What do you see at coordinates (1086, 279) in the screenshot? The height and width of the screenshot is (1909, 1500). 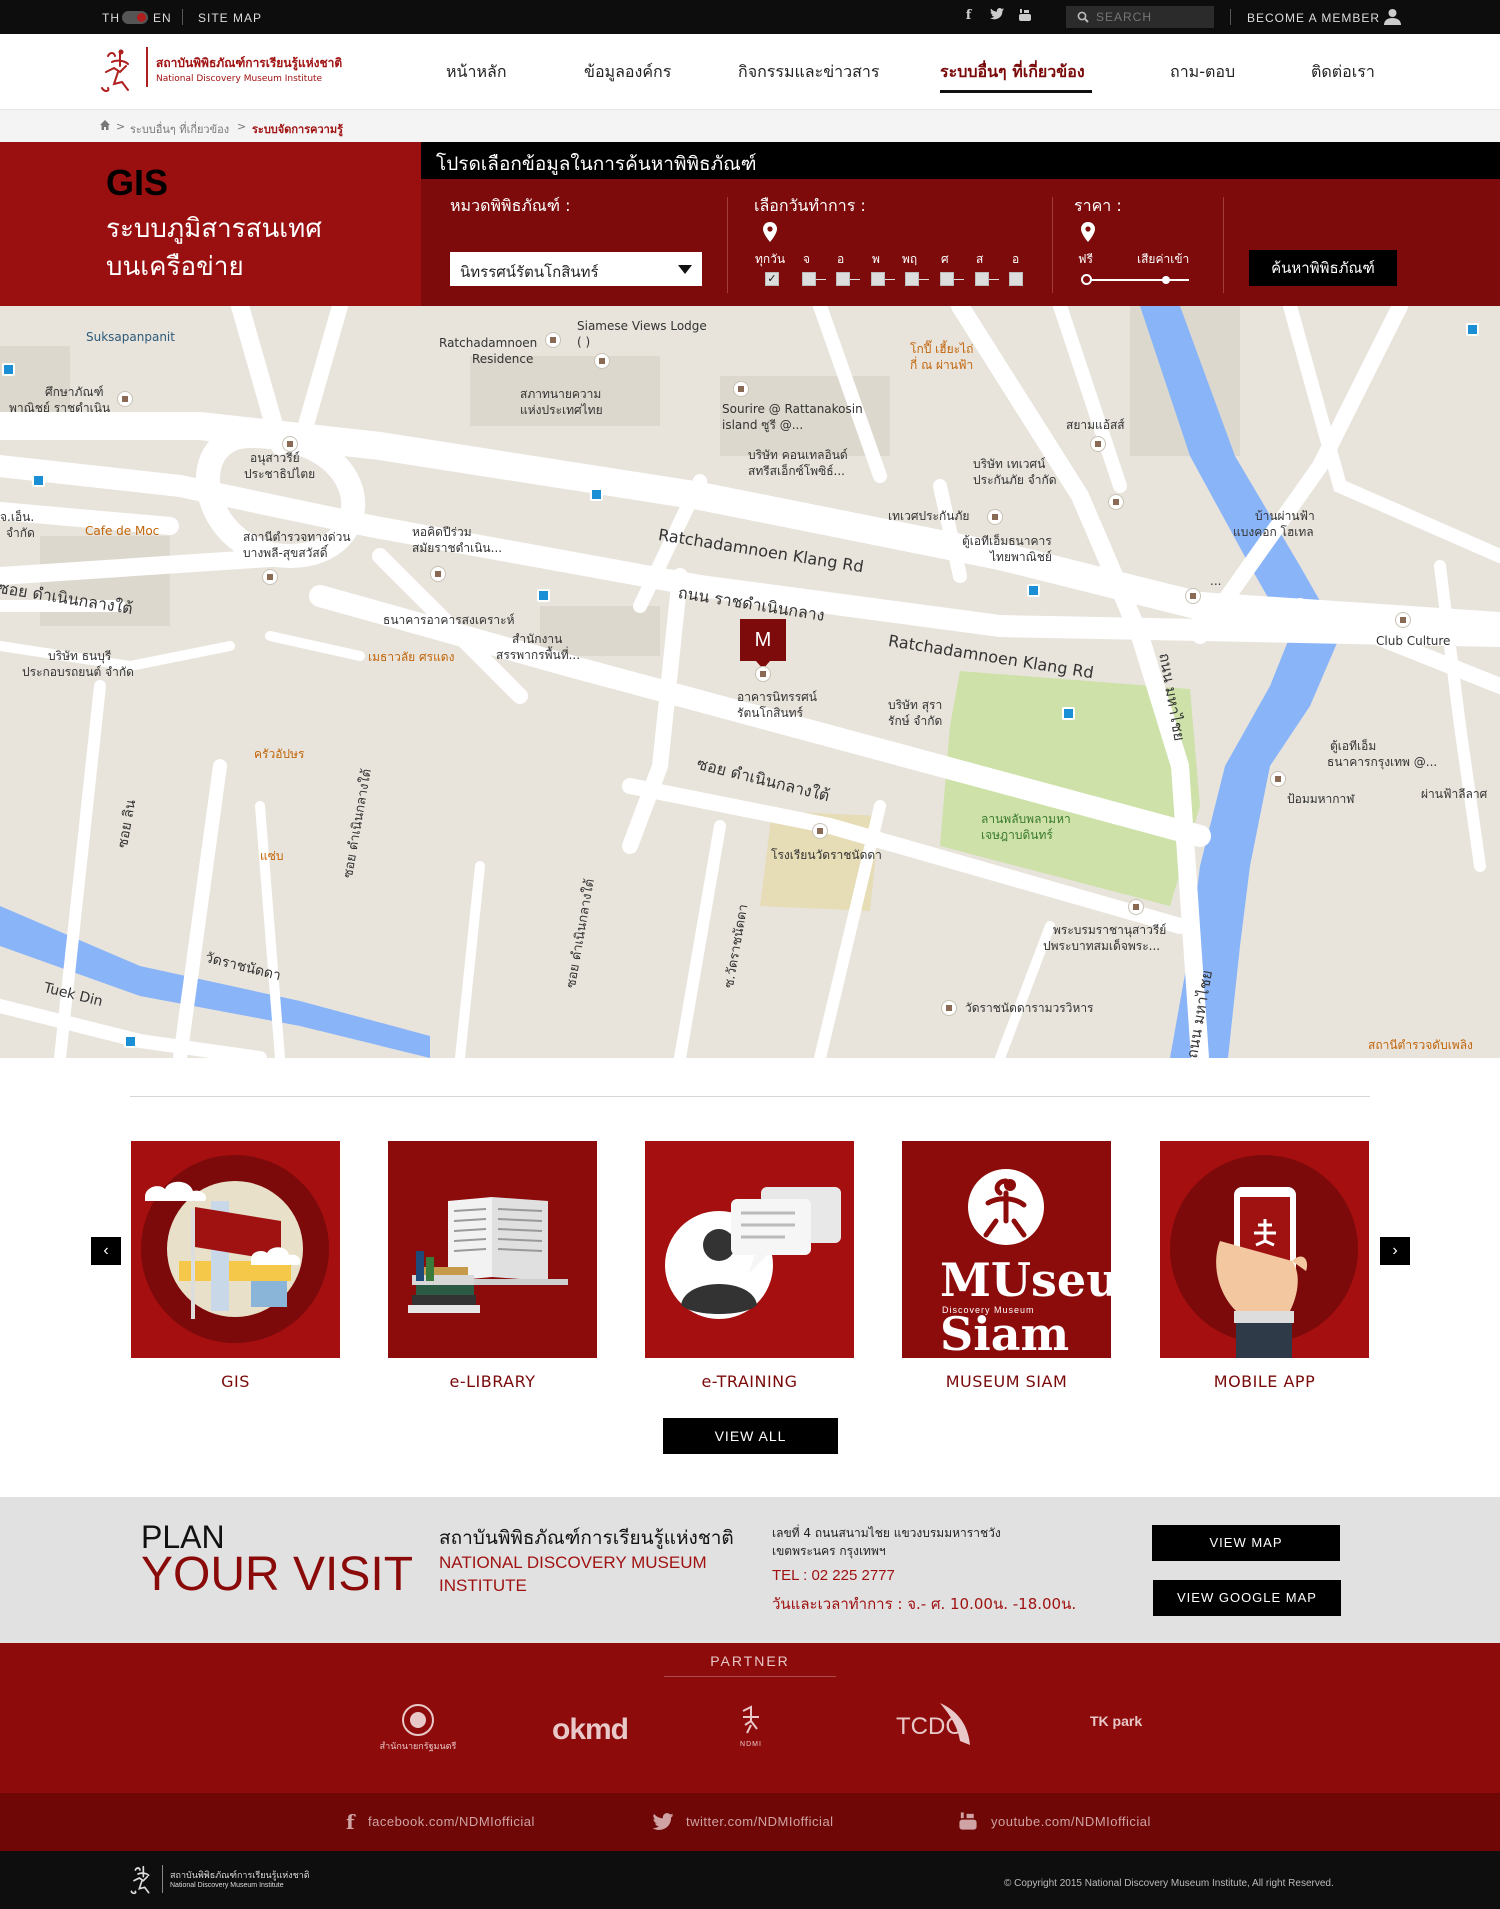 I see `price-slider-handle-free` at bounding box center [1086, 279].